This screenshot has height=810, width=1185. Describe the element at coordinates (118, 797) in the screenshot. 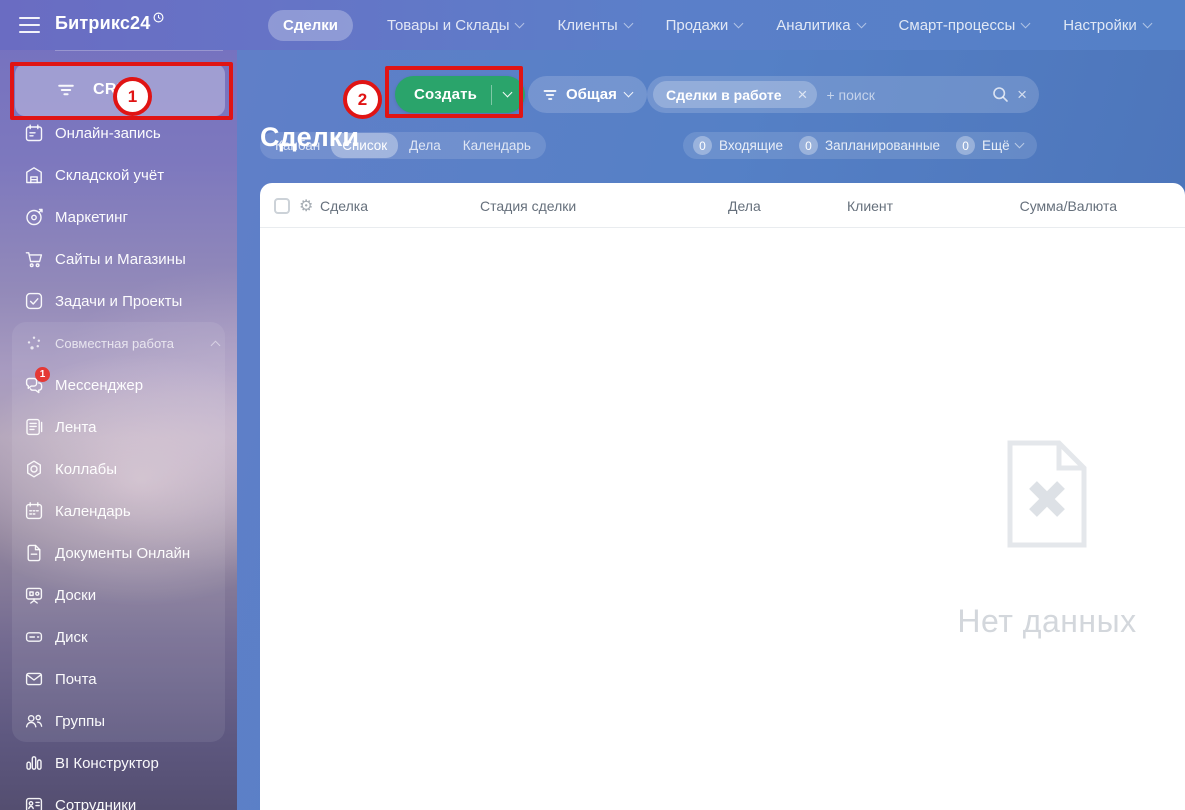

I see `sidebar-item-employees: Сотрудники` at that location.